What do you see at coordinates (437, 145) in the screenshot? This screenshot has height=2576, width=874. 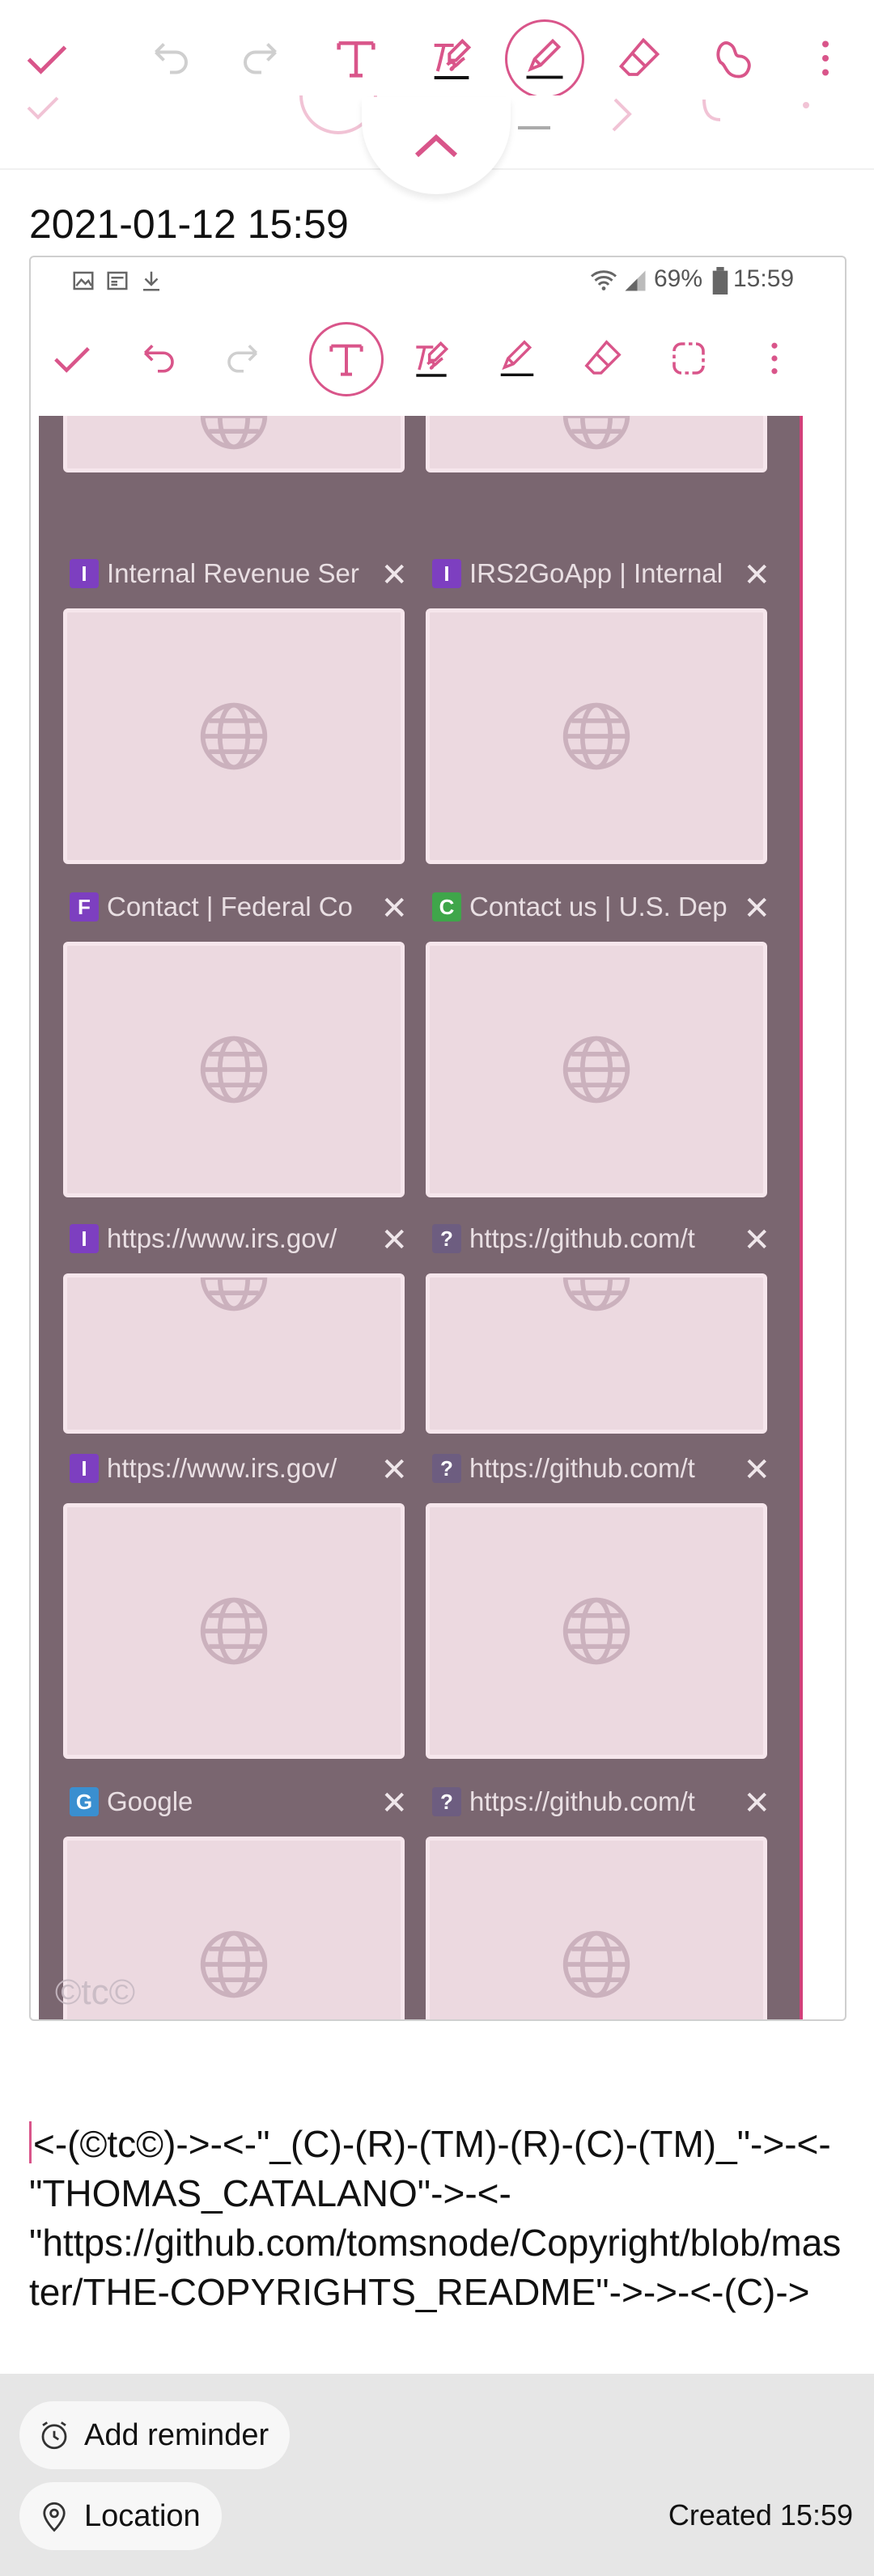 I see `collapse-toolbar-button` at bounding box center [437, 145].